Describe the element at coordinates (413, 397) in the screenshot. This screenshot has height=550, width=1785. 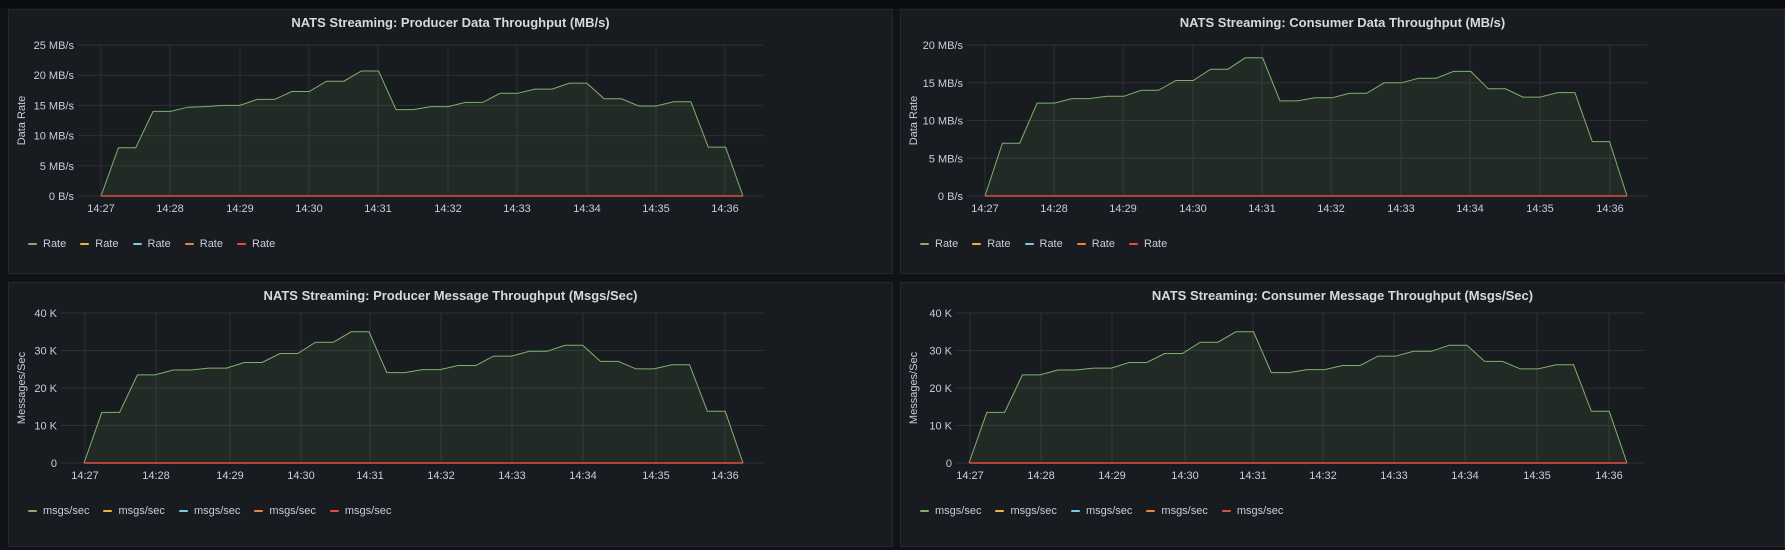
I see `series-area` at that location.